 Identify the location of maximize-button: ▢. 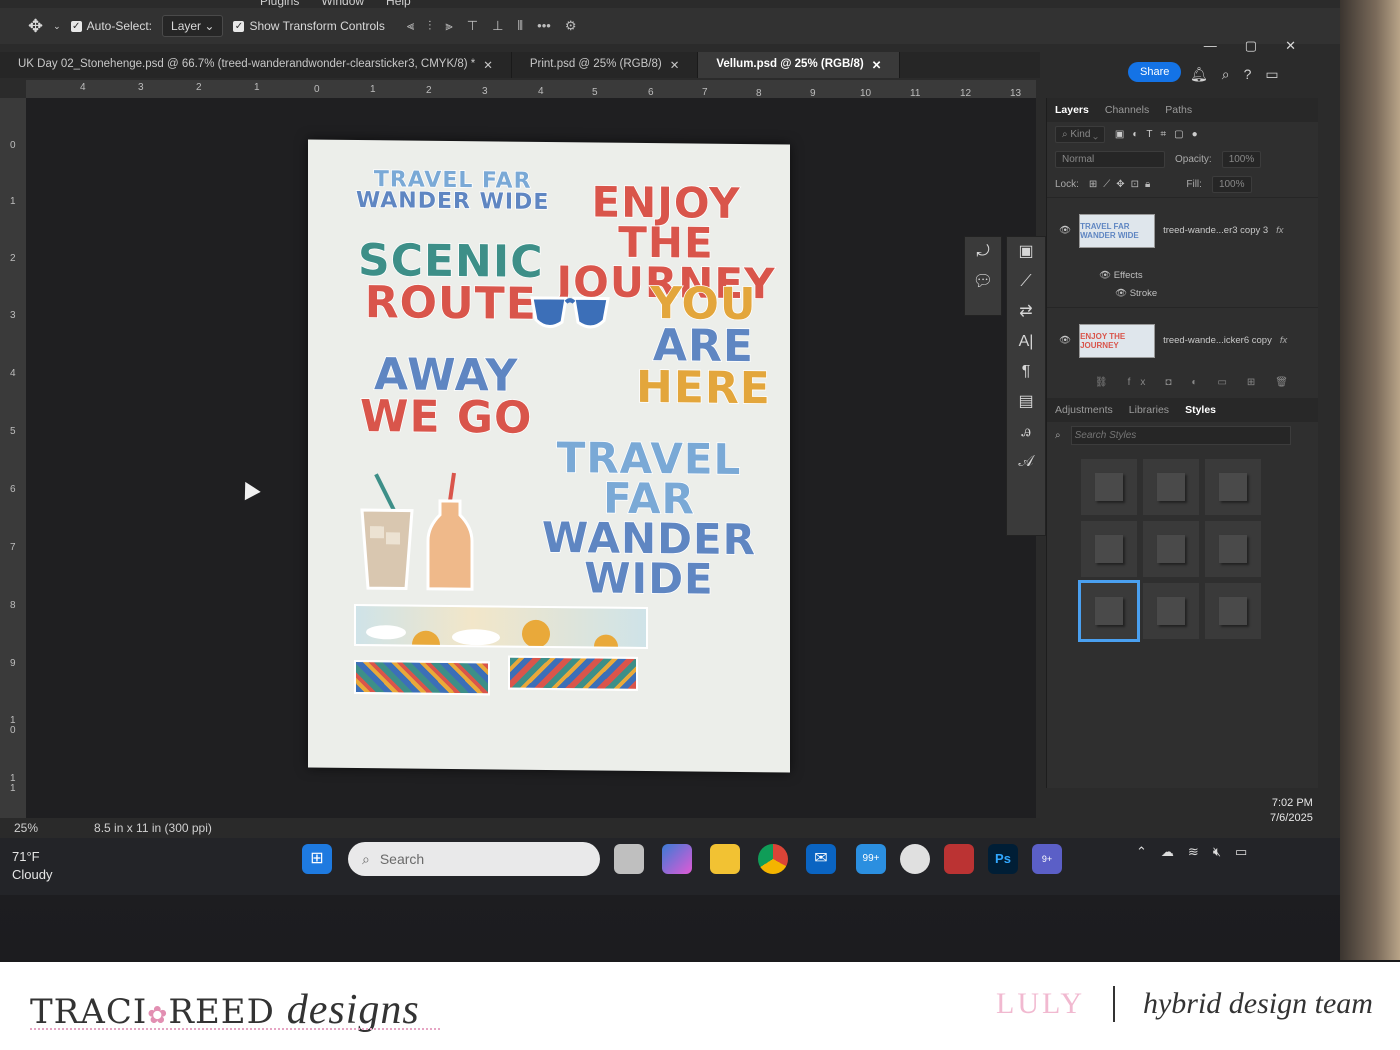
(1251, 46).